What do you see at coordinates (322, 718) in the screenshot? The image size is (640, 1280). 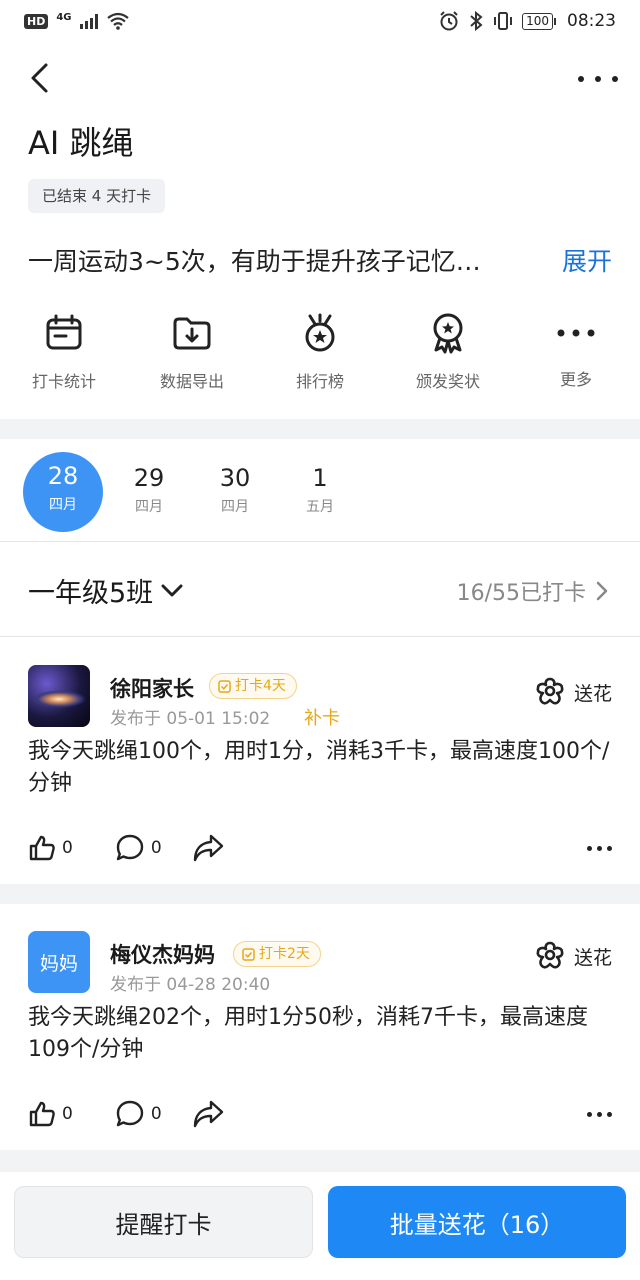 I see `makeup-tag: 补卡` at bounding box center [322, 718].